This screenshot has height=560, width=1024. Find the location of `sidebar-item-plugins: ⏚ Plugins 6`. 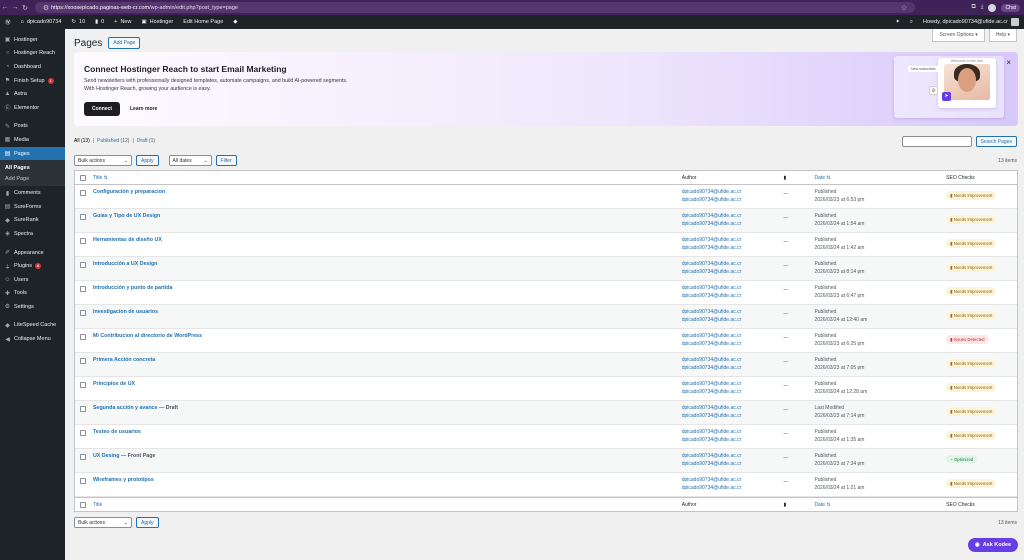

sidebar-item-plugins: ⏚ Plugins 6 is located at coordinates (32, 266).